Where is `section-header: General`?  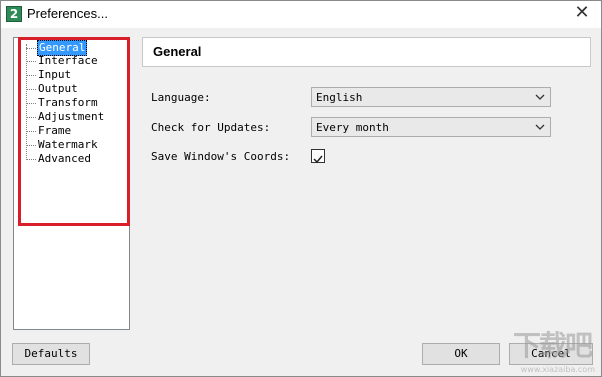 section-header: General is located at coordinates (366, 52).